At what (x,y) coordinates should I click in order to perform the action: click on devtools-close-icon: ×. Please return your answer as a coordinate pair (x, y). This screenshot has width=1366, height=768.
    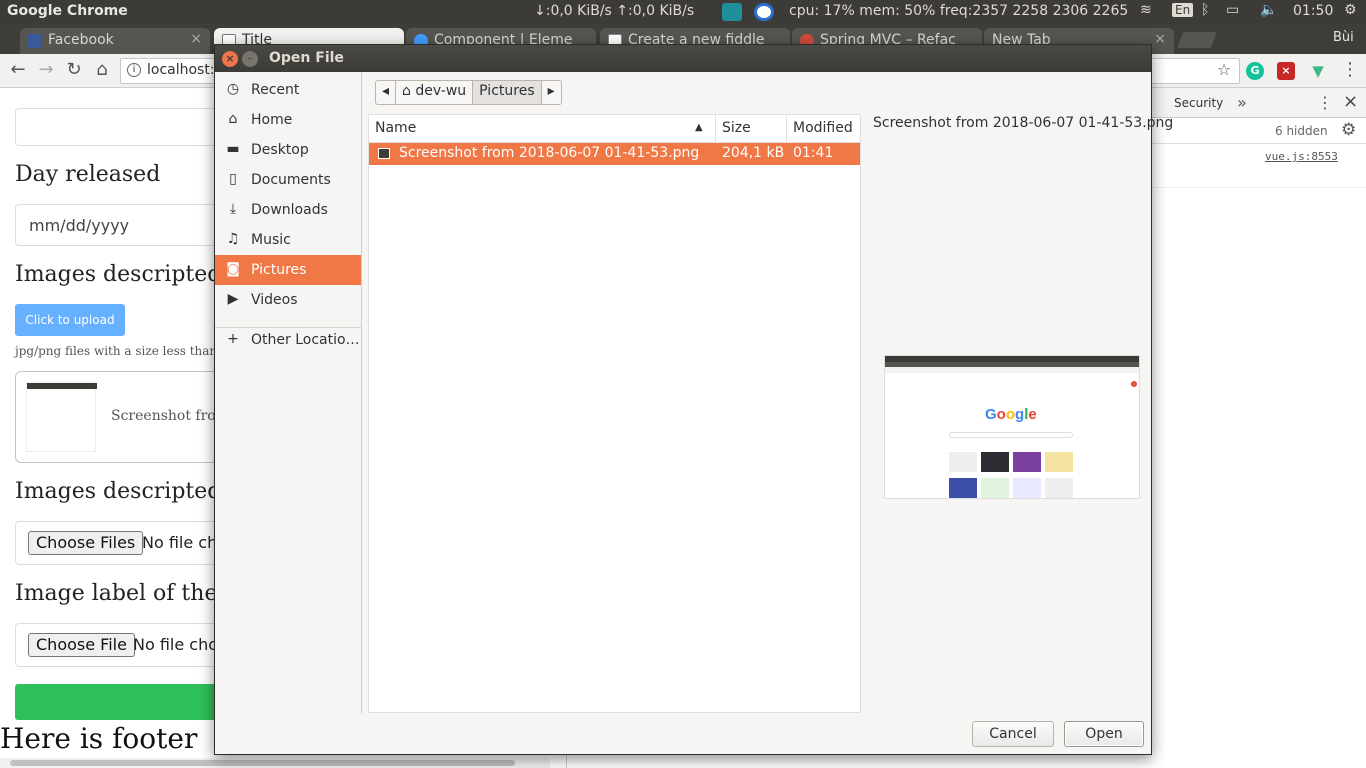
    Looking at the image, I should click on (1350, 101).